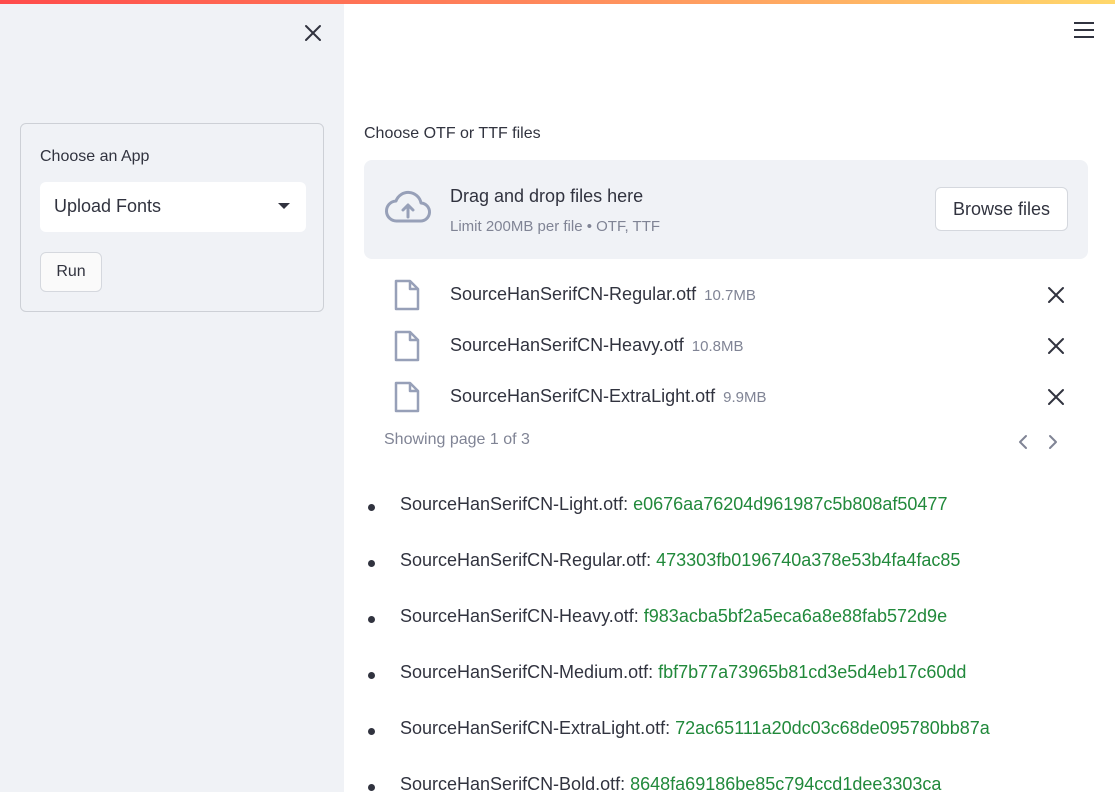 The height and width of the screenshot is (792, 1115). Describe the element at coordinates (519, 616) in the screenshot. I see `hash-file-name: SourceHanSerifCN-Heavy.otf:` at that location.